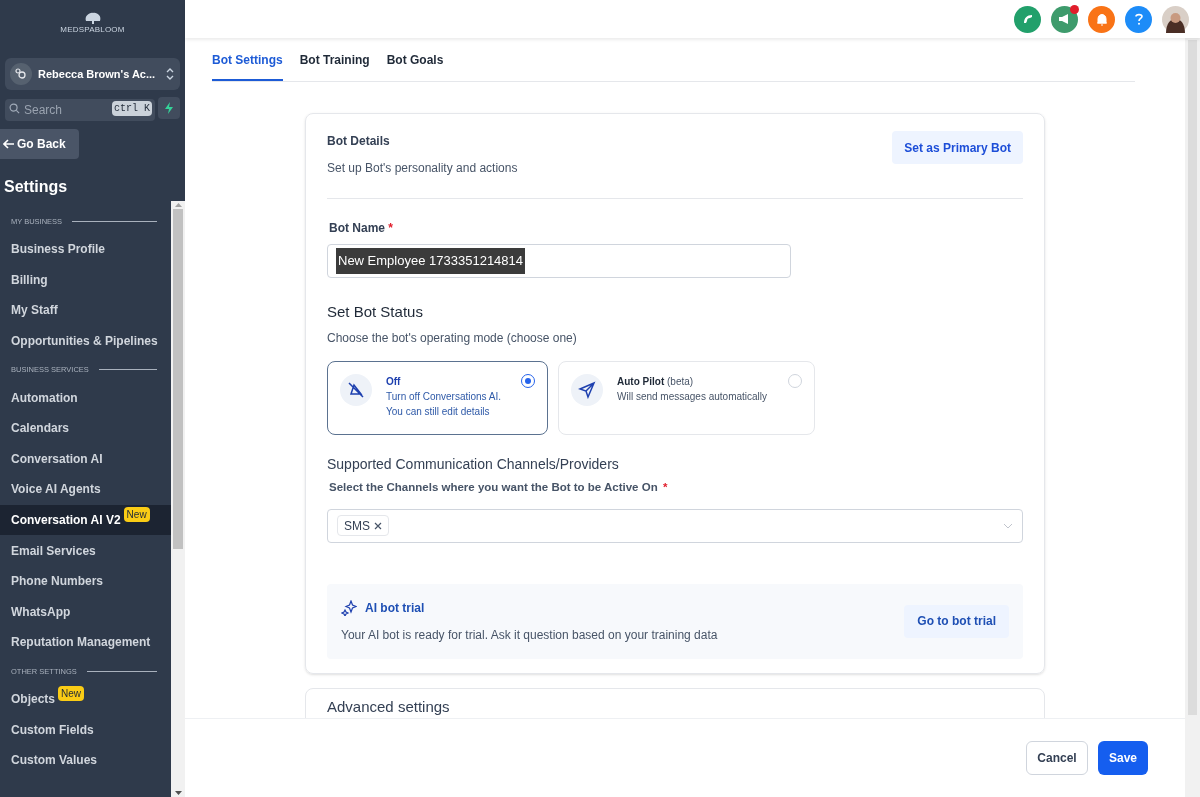 This screenshot has height=797, width=1200. I want to click on nav-item: Custom Fields, so click(85, 729).